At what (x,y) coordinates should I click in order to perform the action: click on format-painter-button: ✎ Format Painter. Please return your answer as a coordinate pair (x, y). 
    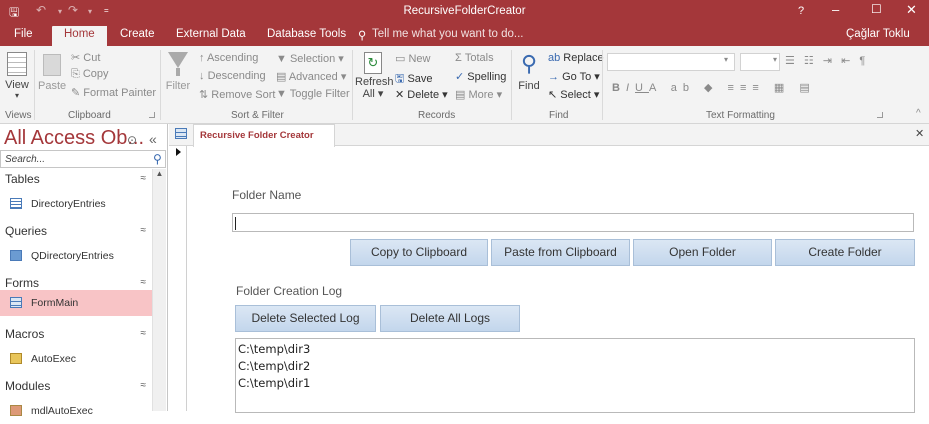
    Looking at the image, I should click on (113, 92).